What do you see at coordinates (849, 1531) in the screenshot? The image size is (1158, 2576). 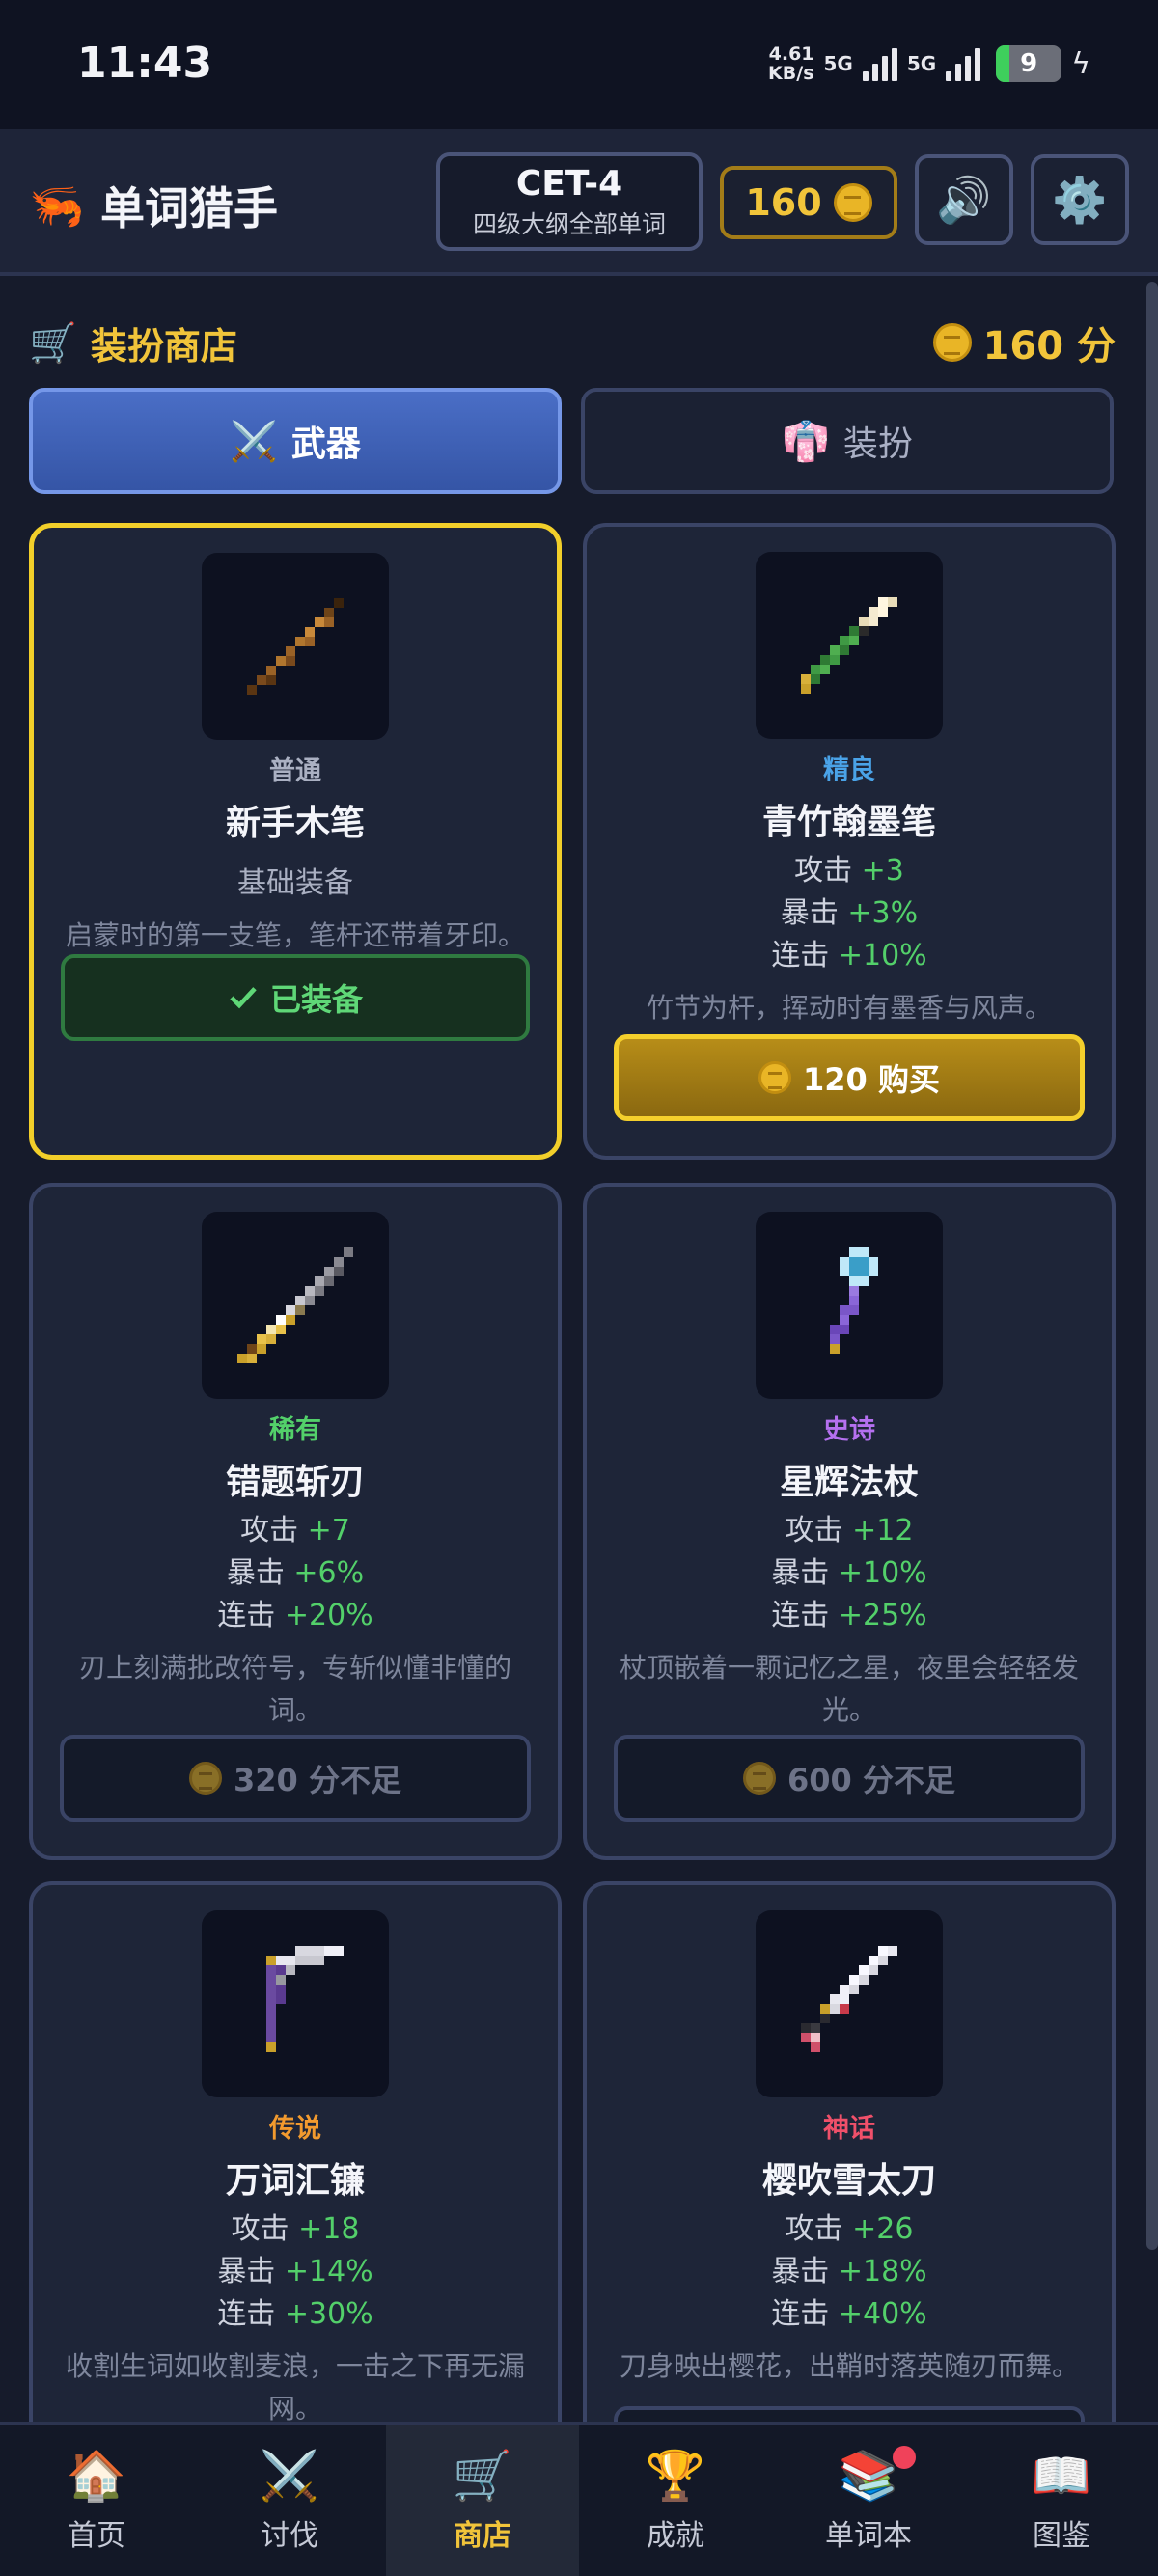 I see `stat-attack: 攻击 +12` at bounding box center [849, 1531].